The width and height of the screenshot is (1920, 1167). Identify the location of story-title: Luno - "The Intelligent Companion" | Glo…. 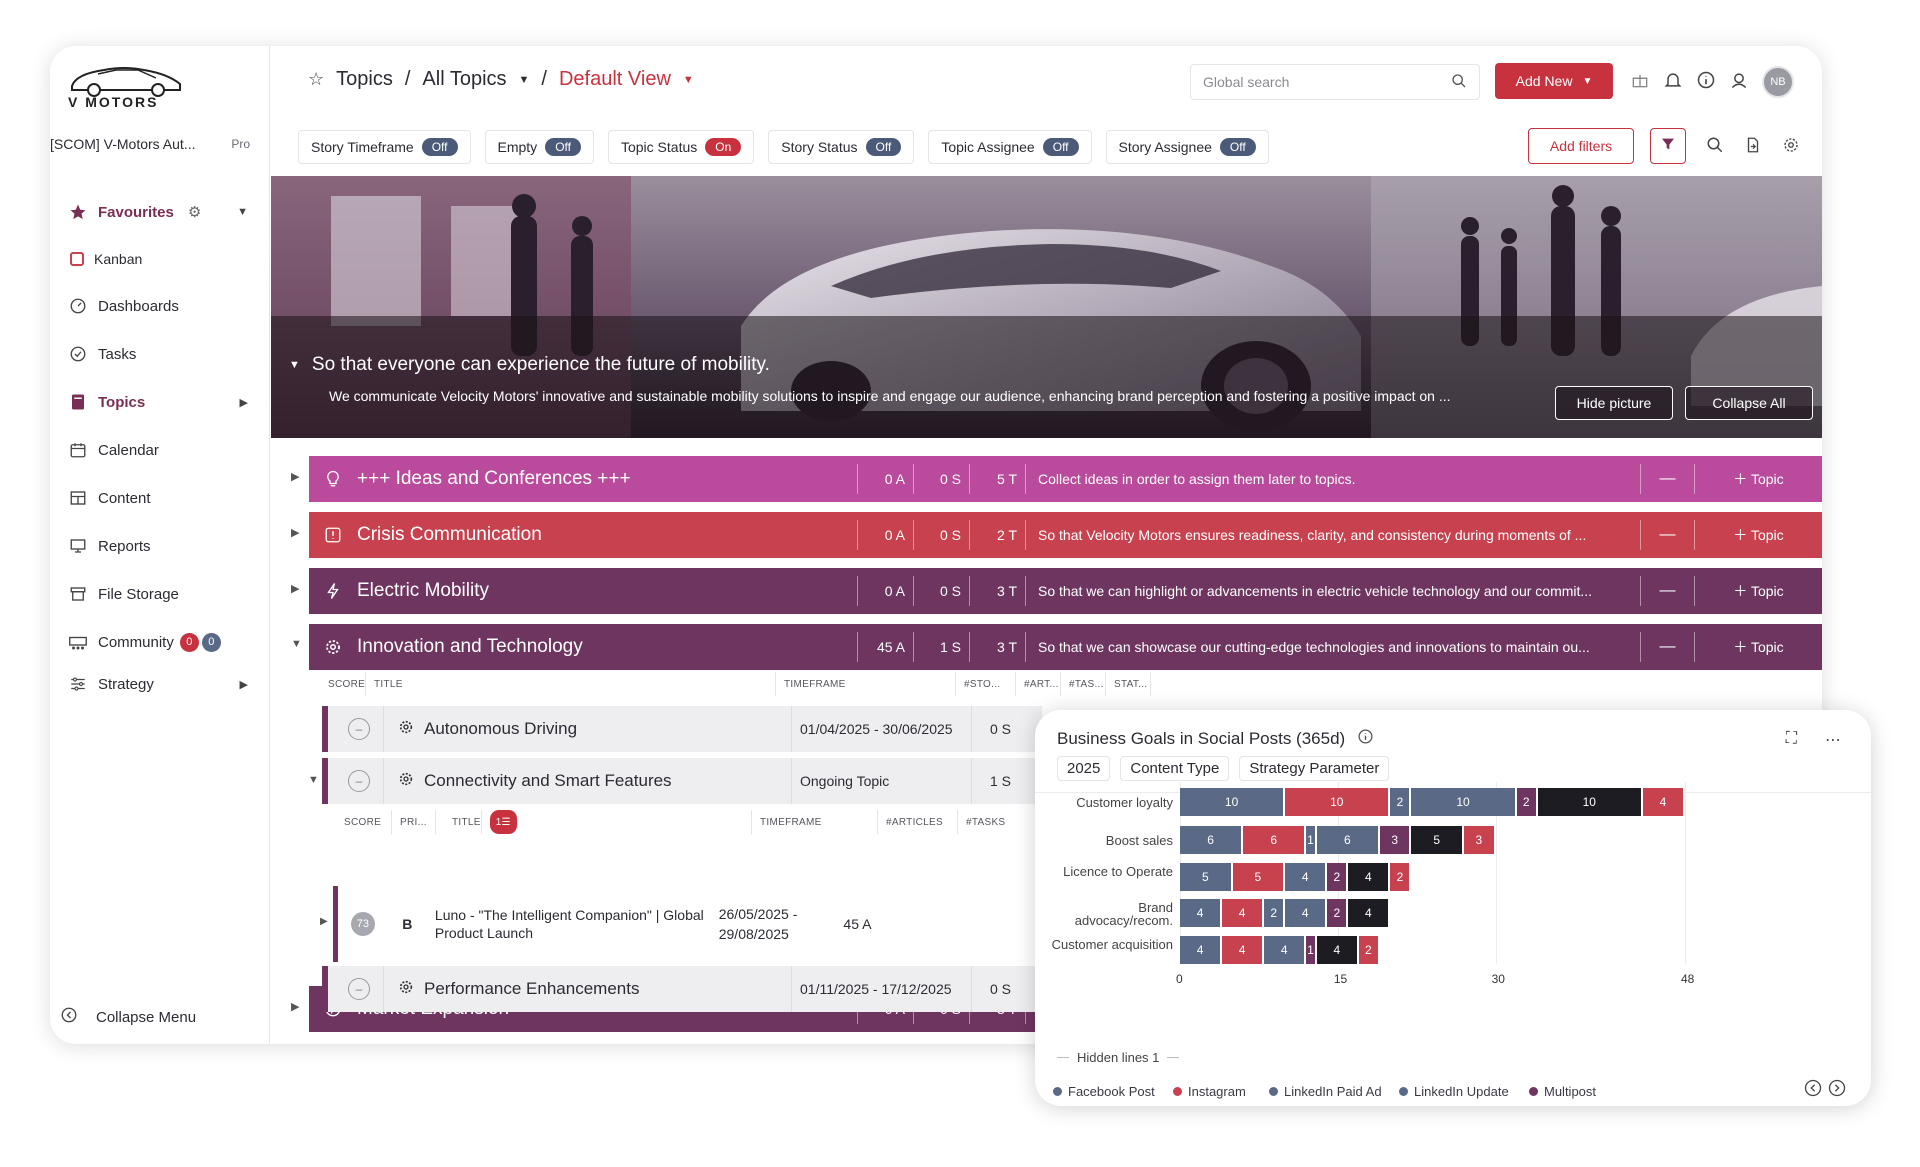
(568, 924).